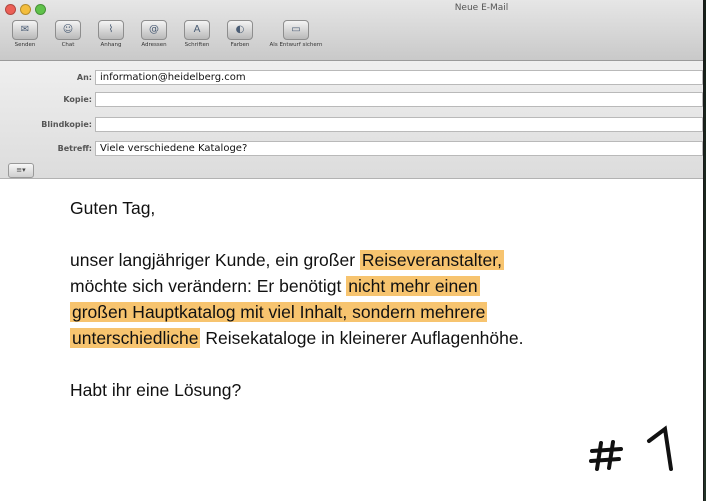 The image size is (706, 501). I want to click on to-label: An:, so click(84, 77).